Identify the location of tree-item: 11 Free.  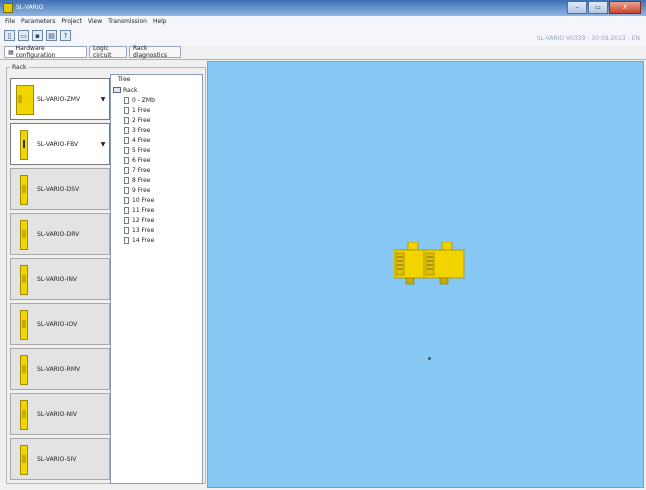
(139, 210).